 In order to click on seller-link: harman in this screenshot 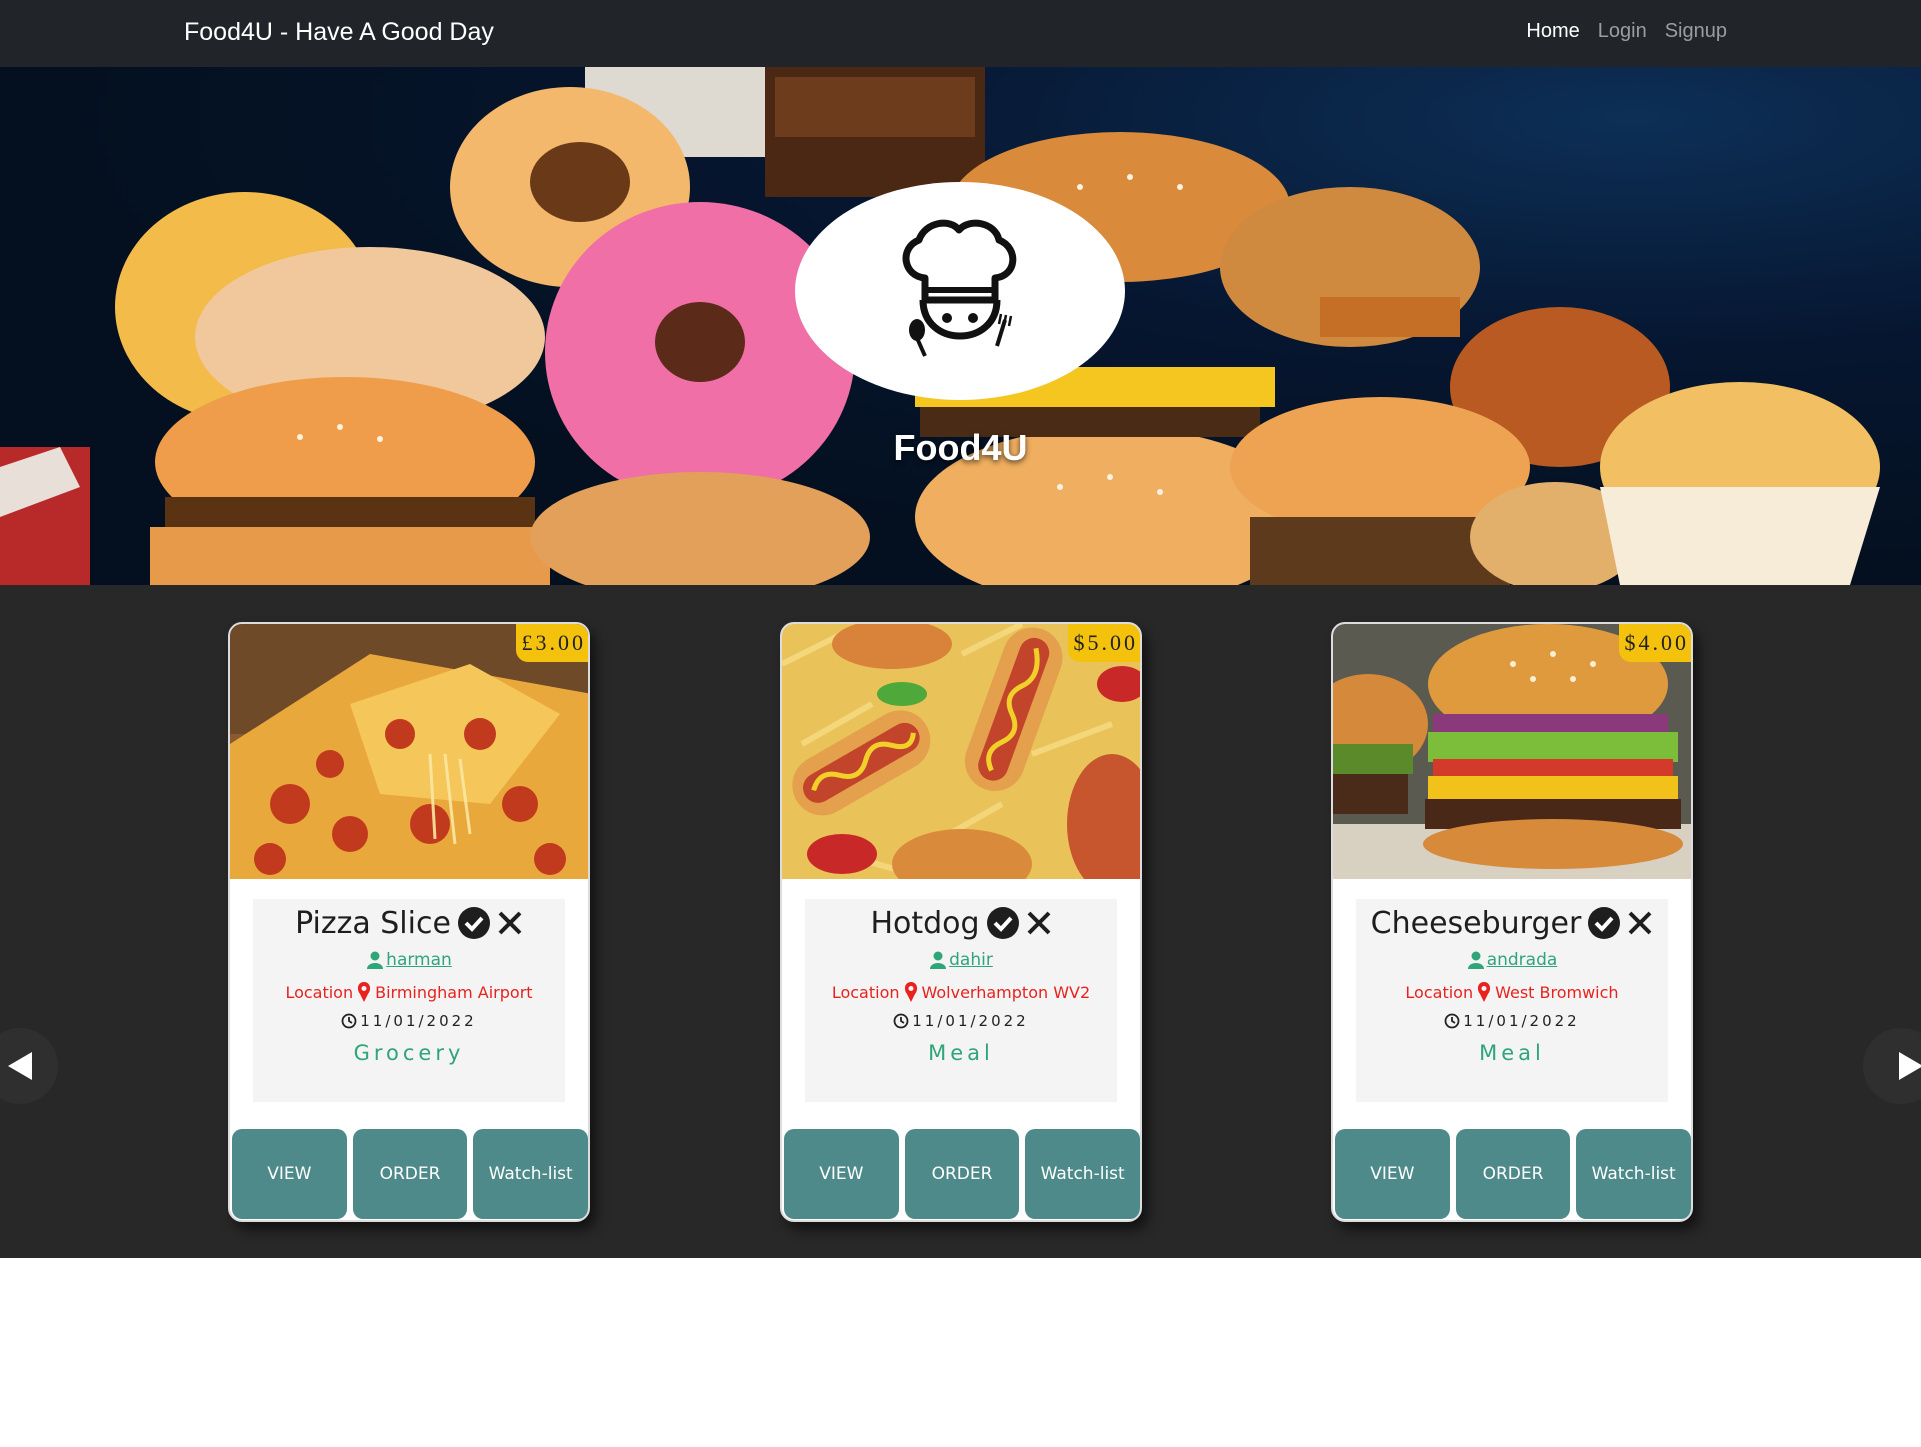, I will do `click(419, 960)`.